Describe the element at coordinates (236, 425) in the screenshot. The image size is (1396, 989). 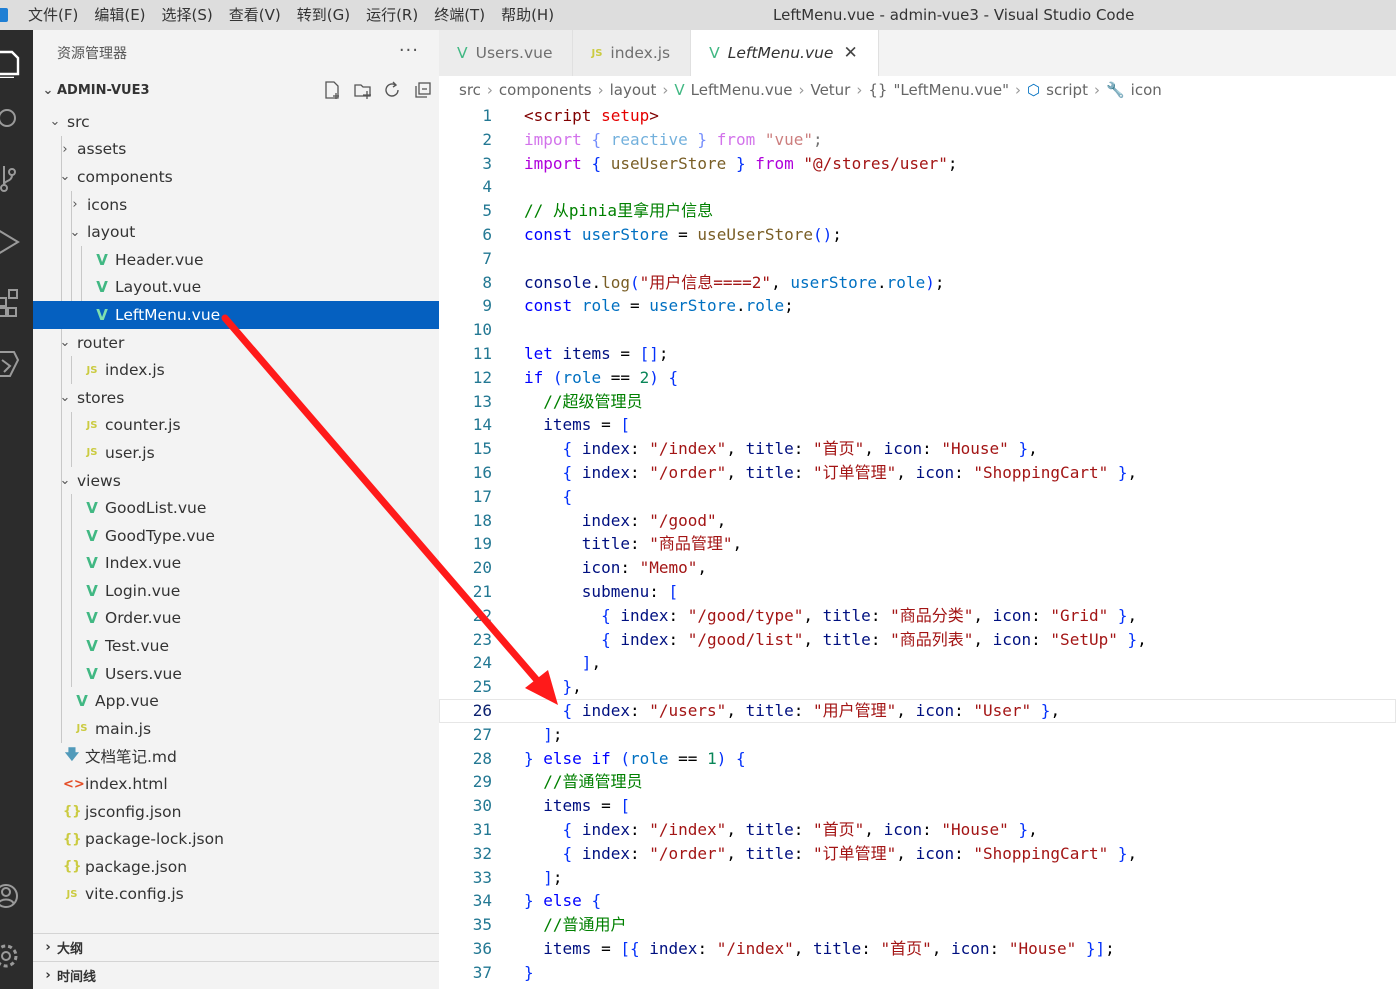
I see `tree-file: JS counter.js` at that location.